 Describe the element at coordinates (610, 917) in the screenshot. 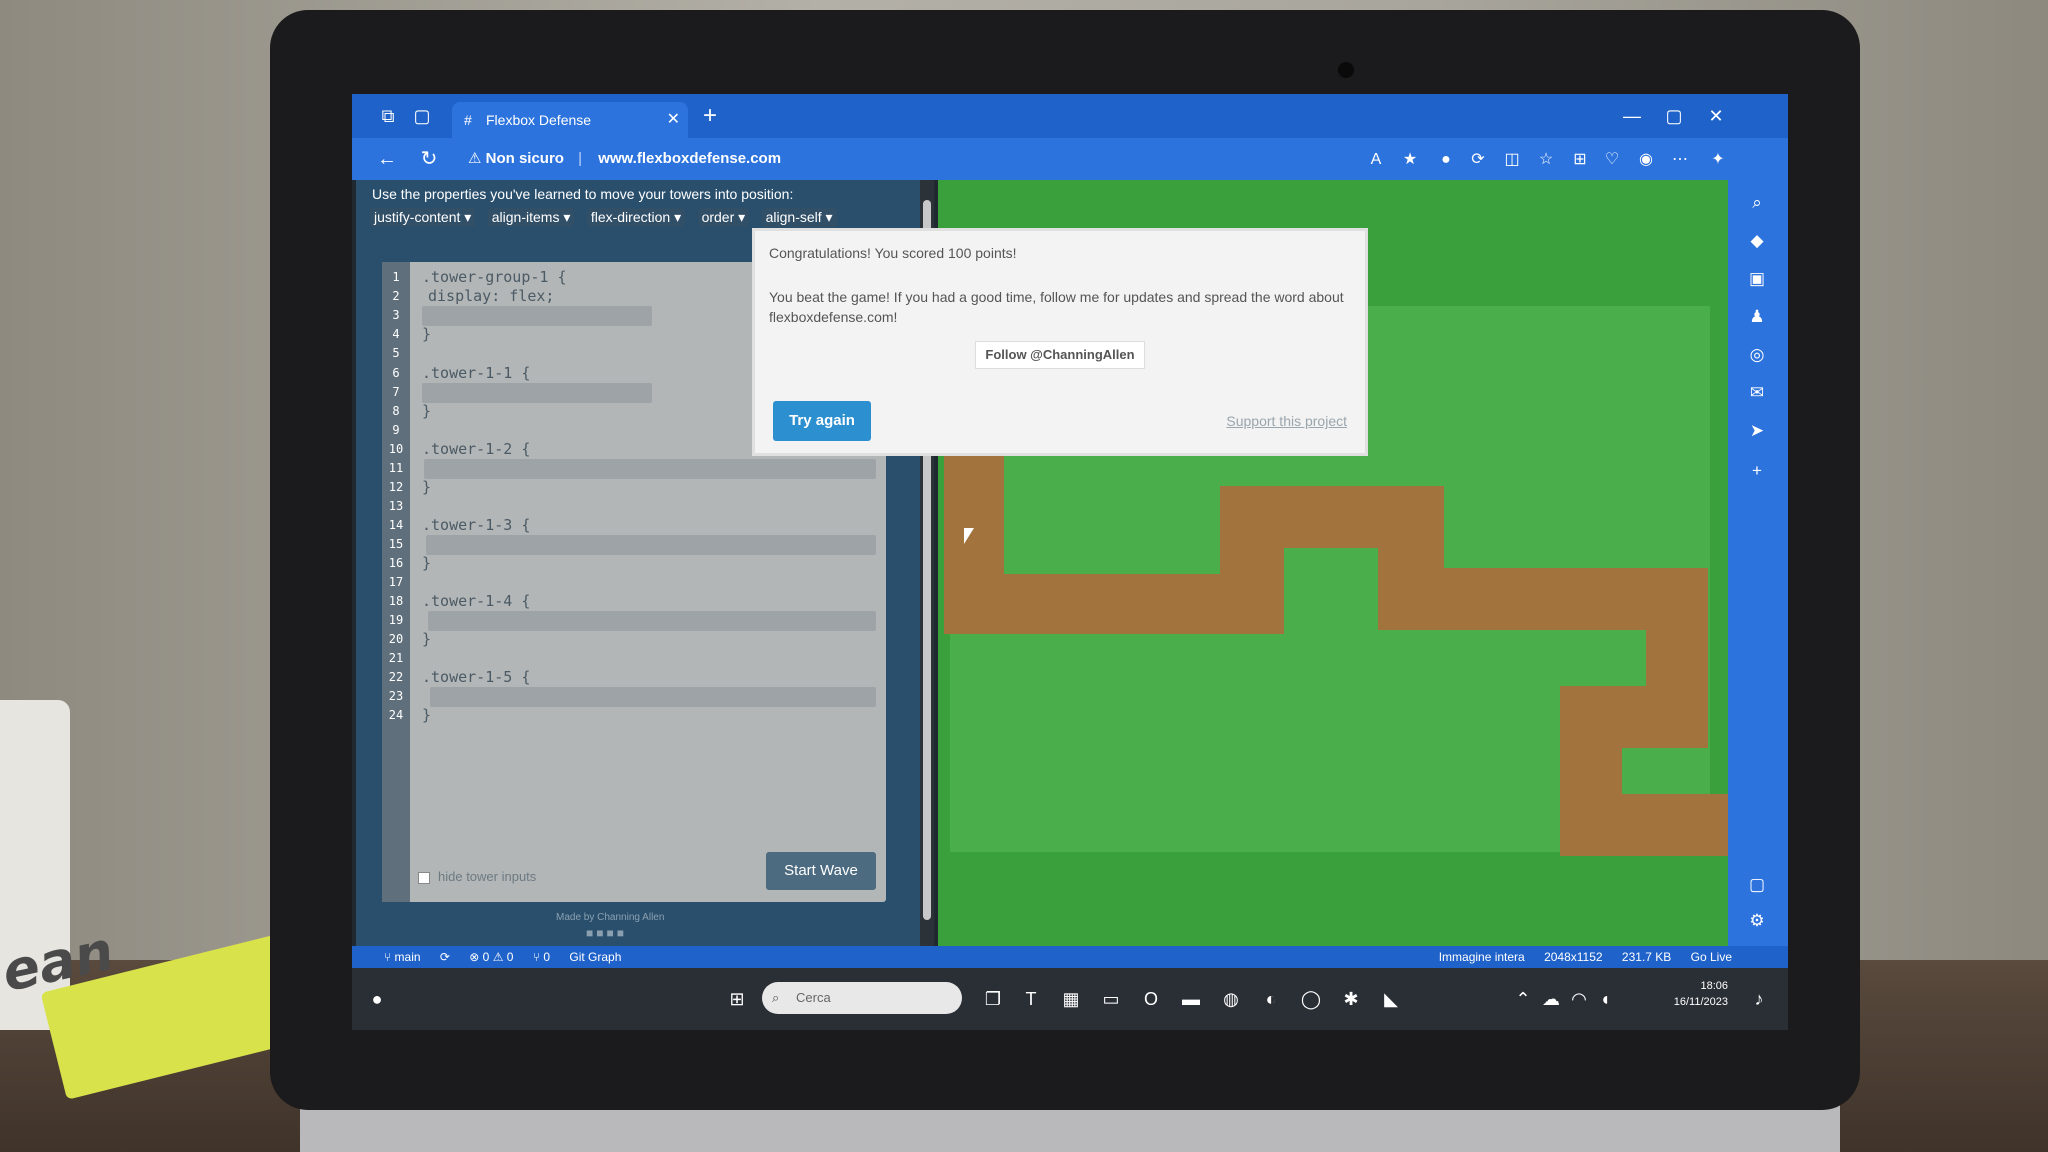

I see `credit-text: Made by Channing Allen` at that location.